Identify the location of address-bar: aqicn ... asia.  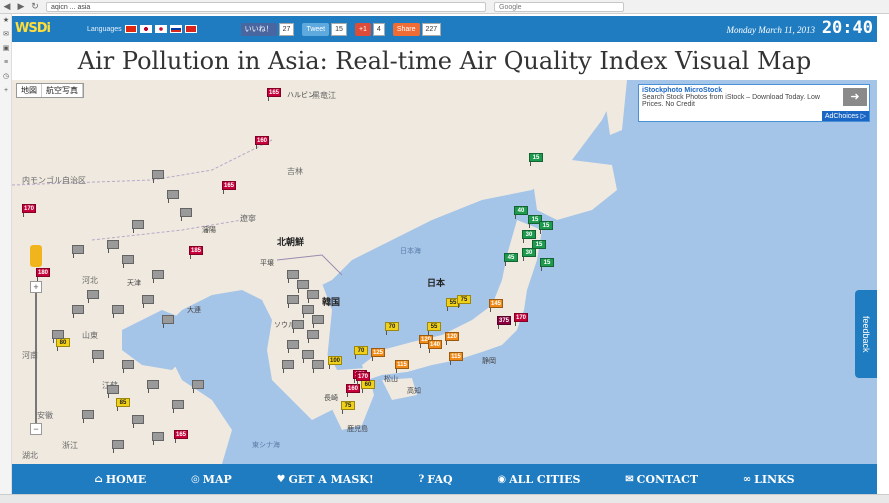
(266, 6).